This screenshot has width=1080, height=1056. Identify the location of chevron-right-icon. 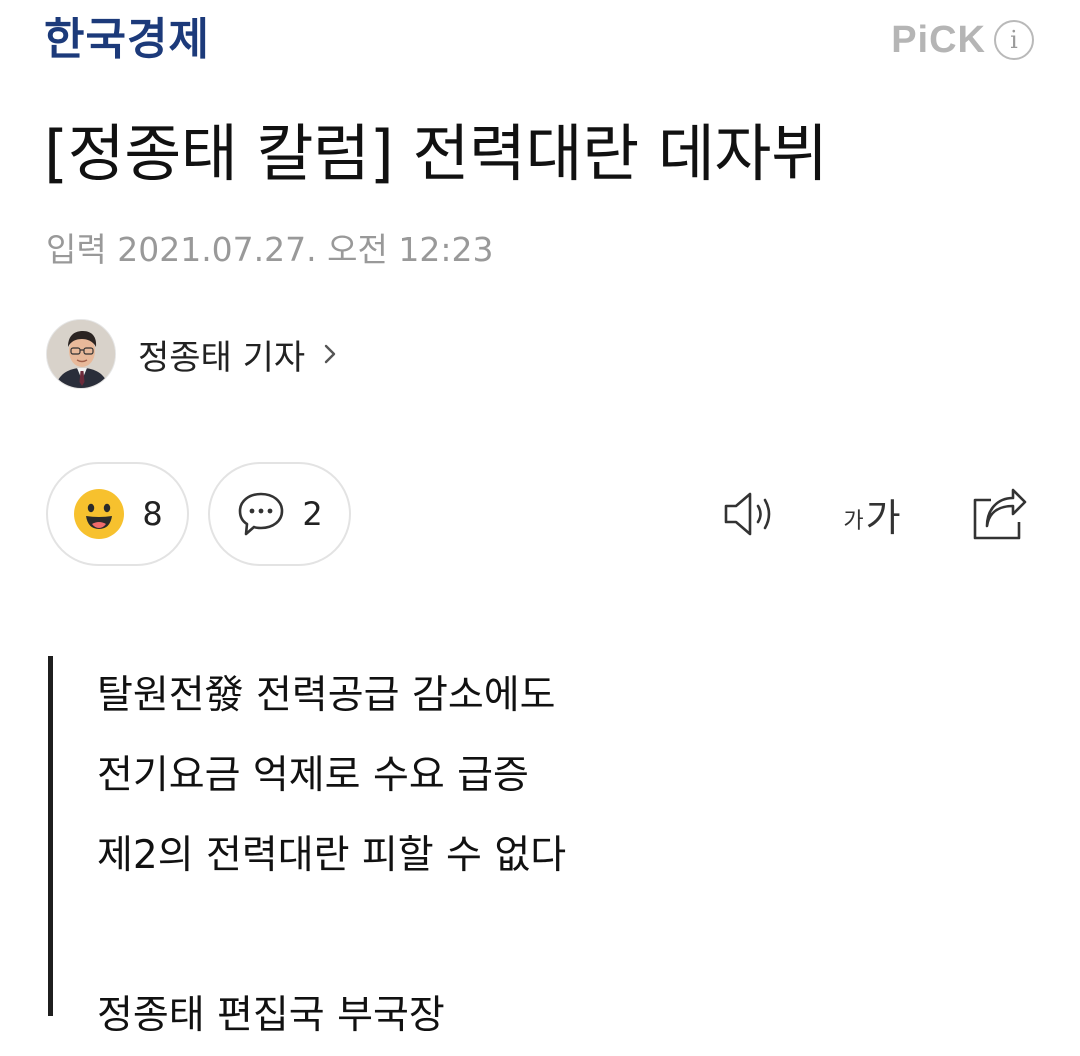
(330, 354).